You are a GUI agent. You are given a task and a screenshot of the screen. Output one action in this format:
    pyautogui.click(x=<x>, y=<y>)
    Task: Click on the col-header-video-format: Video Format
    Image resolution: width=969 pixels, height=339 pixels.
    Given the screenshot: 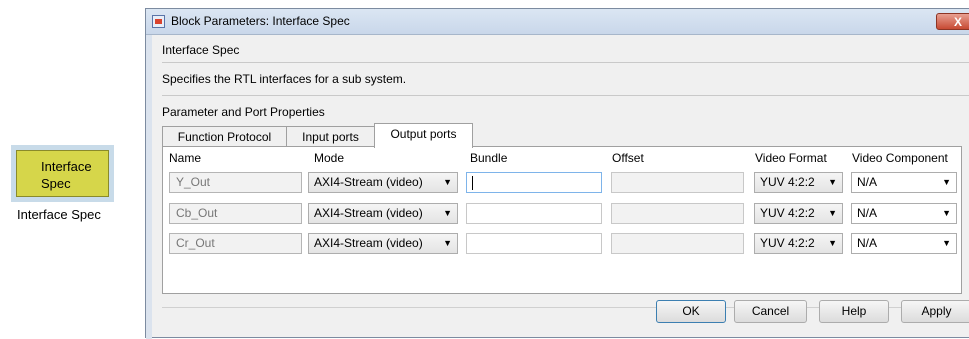 What is the action you would take?
    pyautogui.click(x=791, y=158)
    